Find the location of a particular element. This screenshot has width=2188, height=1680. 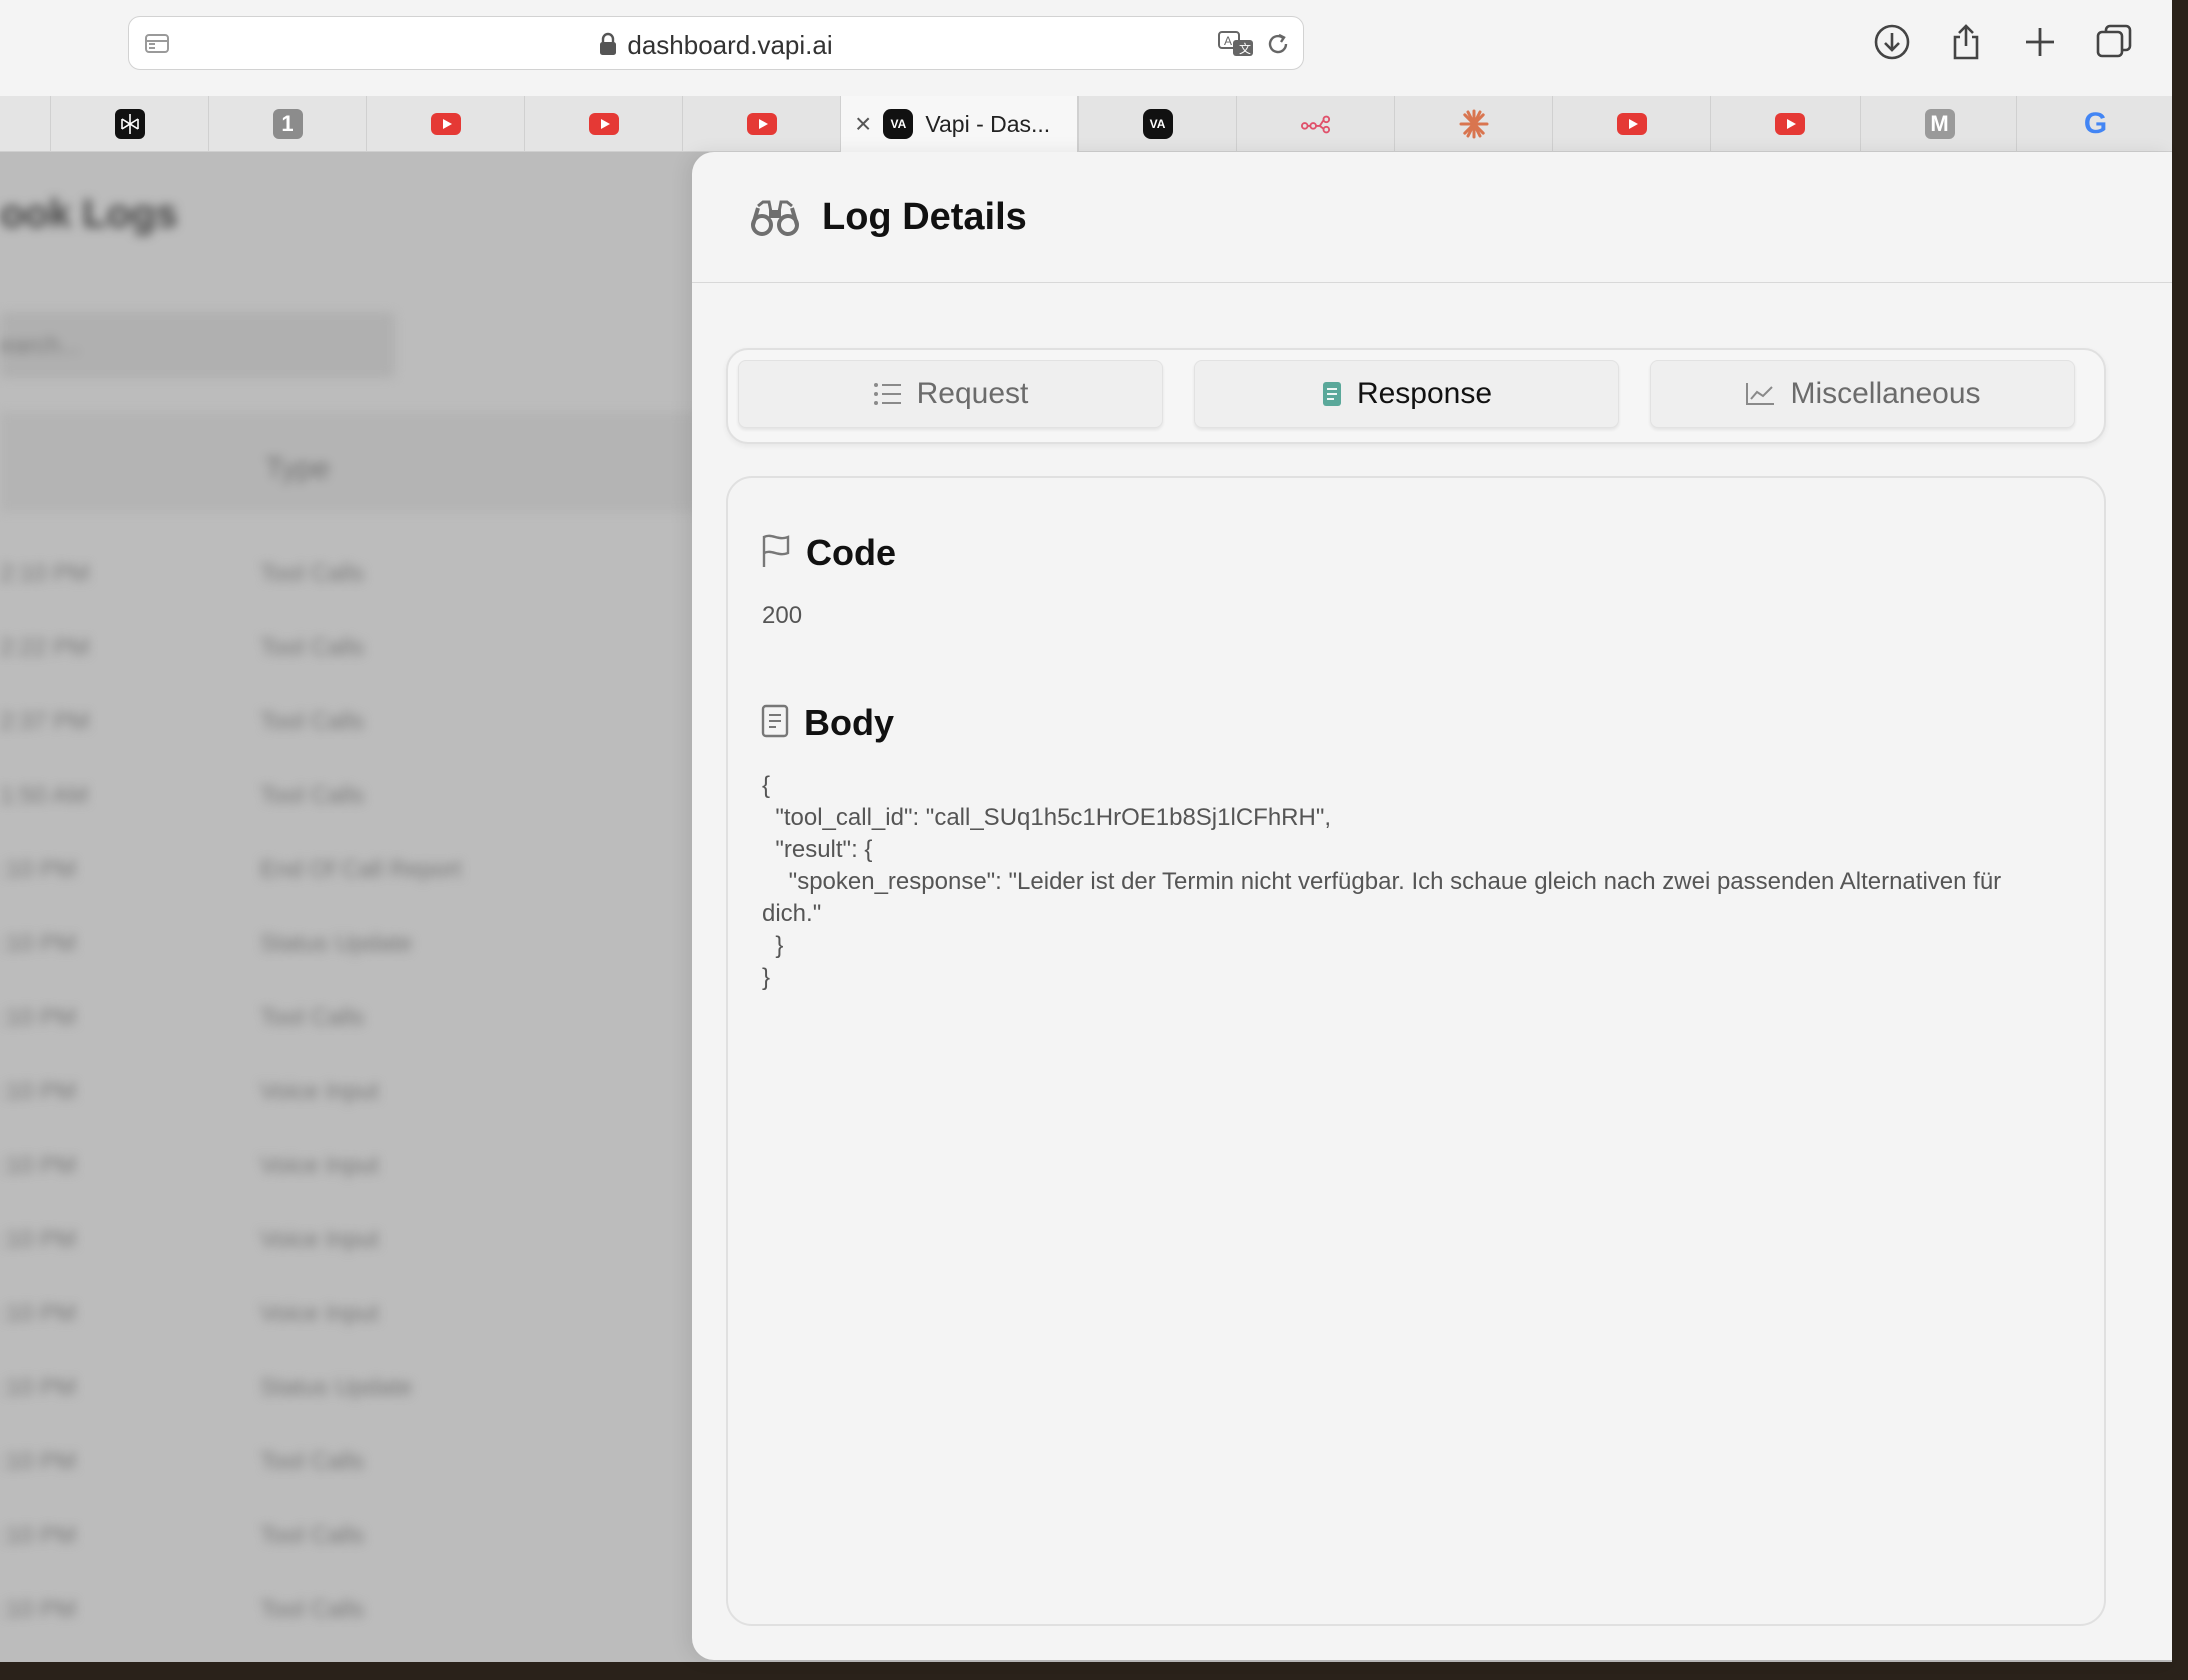

claude-icon is located at coordinates (1474, 124).